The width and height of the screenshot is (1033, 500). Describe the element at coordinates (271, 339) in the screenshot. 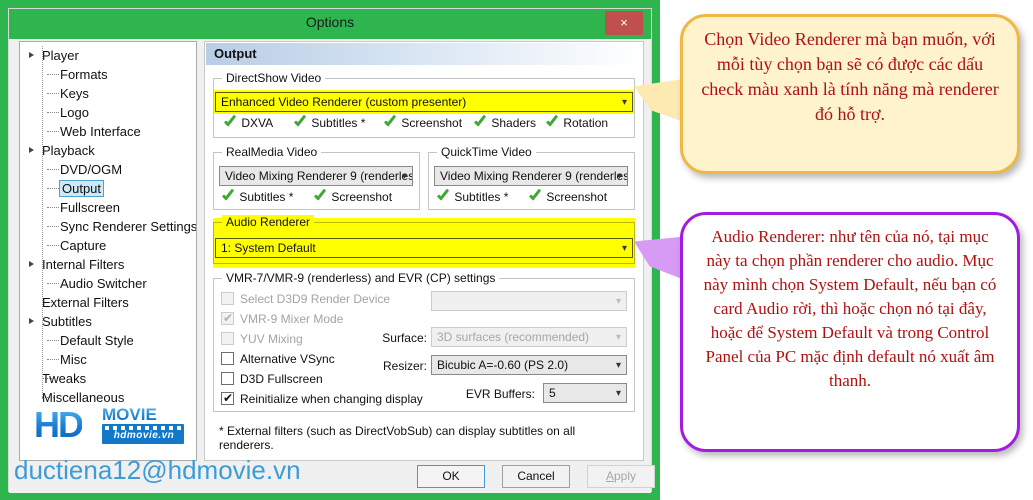

I see `vmr-checkbox-label: YUV Mixing` at that location.